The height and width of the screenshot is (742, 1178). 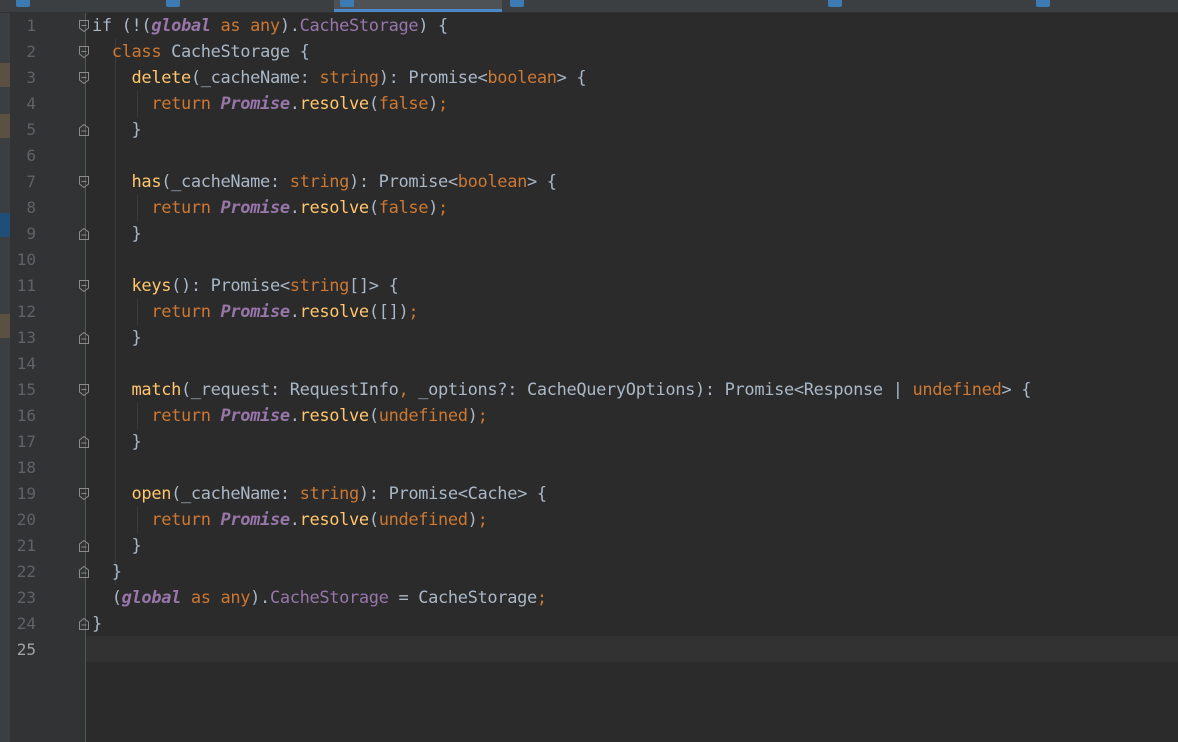 I want to click on line-number: 17, so click(x=23, y=442).